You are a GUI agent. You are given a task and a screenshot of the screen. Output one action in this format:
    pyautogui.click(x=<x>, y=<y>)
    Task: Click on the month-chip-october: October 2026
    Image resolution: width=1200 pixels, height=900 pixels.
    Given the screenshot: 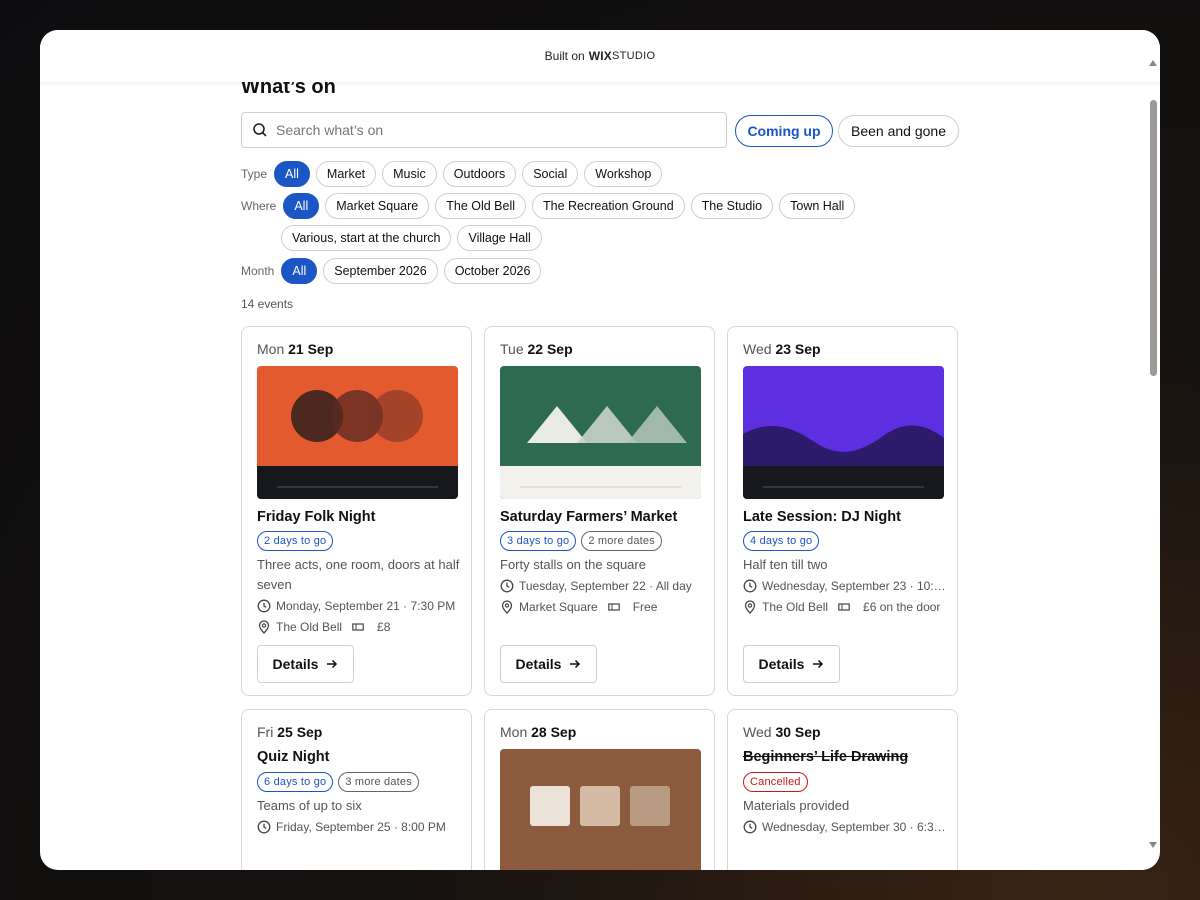 What is the action you would take?
    pyautogui.click(x=492, y=271)
    